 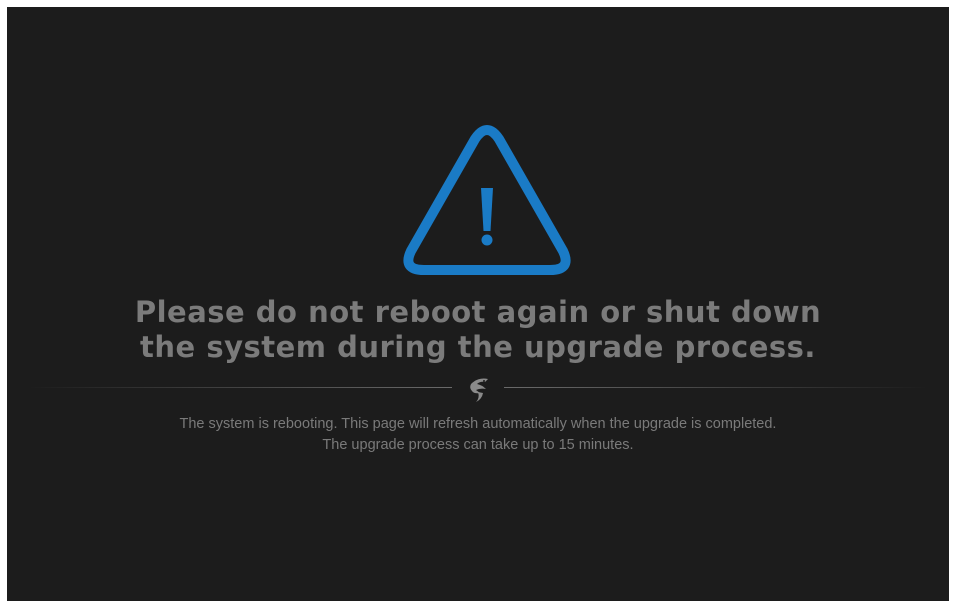 What do you see at coordinates (487, 209) in the screenshot?
I see `exclamation-mark` at bounding box center [487, 209].